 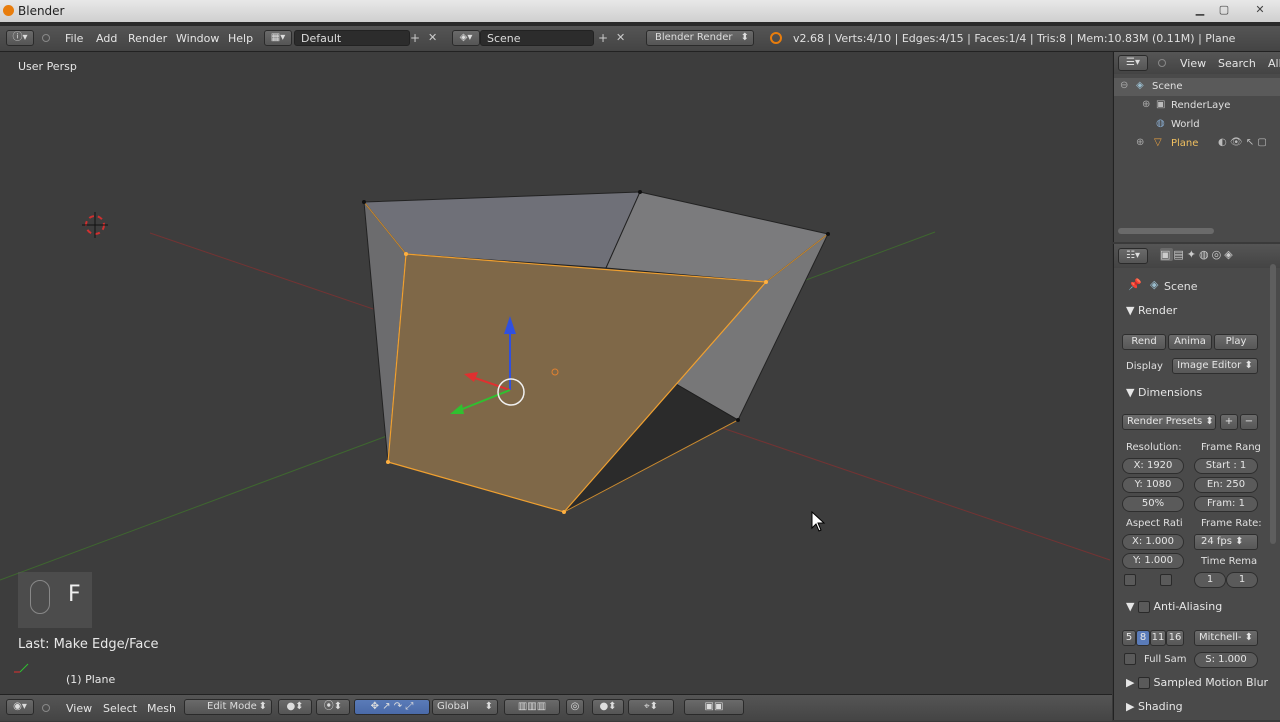 I want to click on render-engine-select: Blender Render ⬍, so click(x=700, y=38).